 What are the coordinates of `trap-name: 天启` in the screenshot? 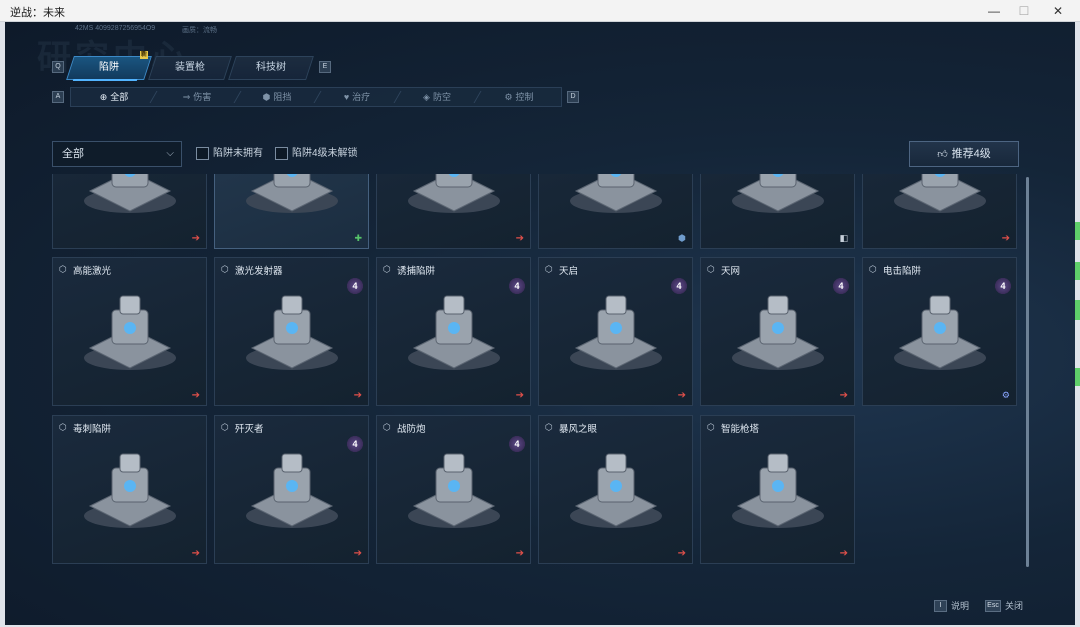 It's located at (569, 271).